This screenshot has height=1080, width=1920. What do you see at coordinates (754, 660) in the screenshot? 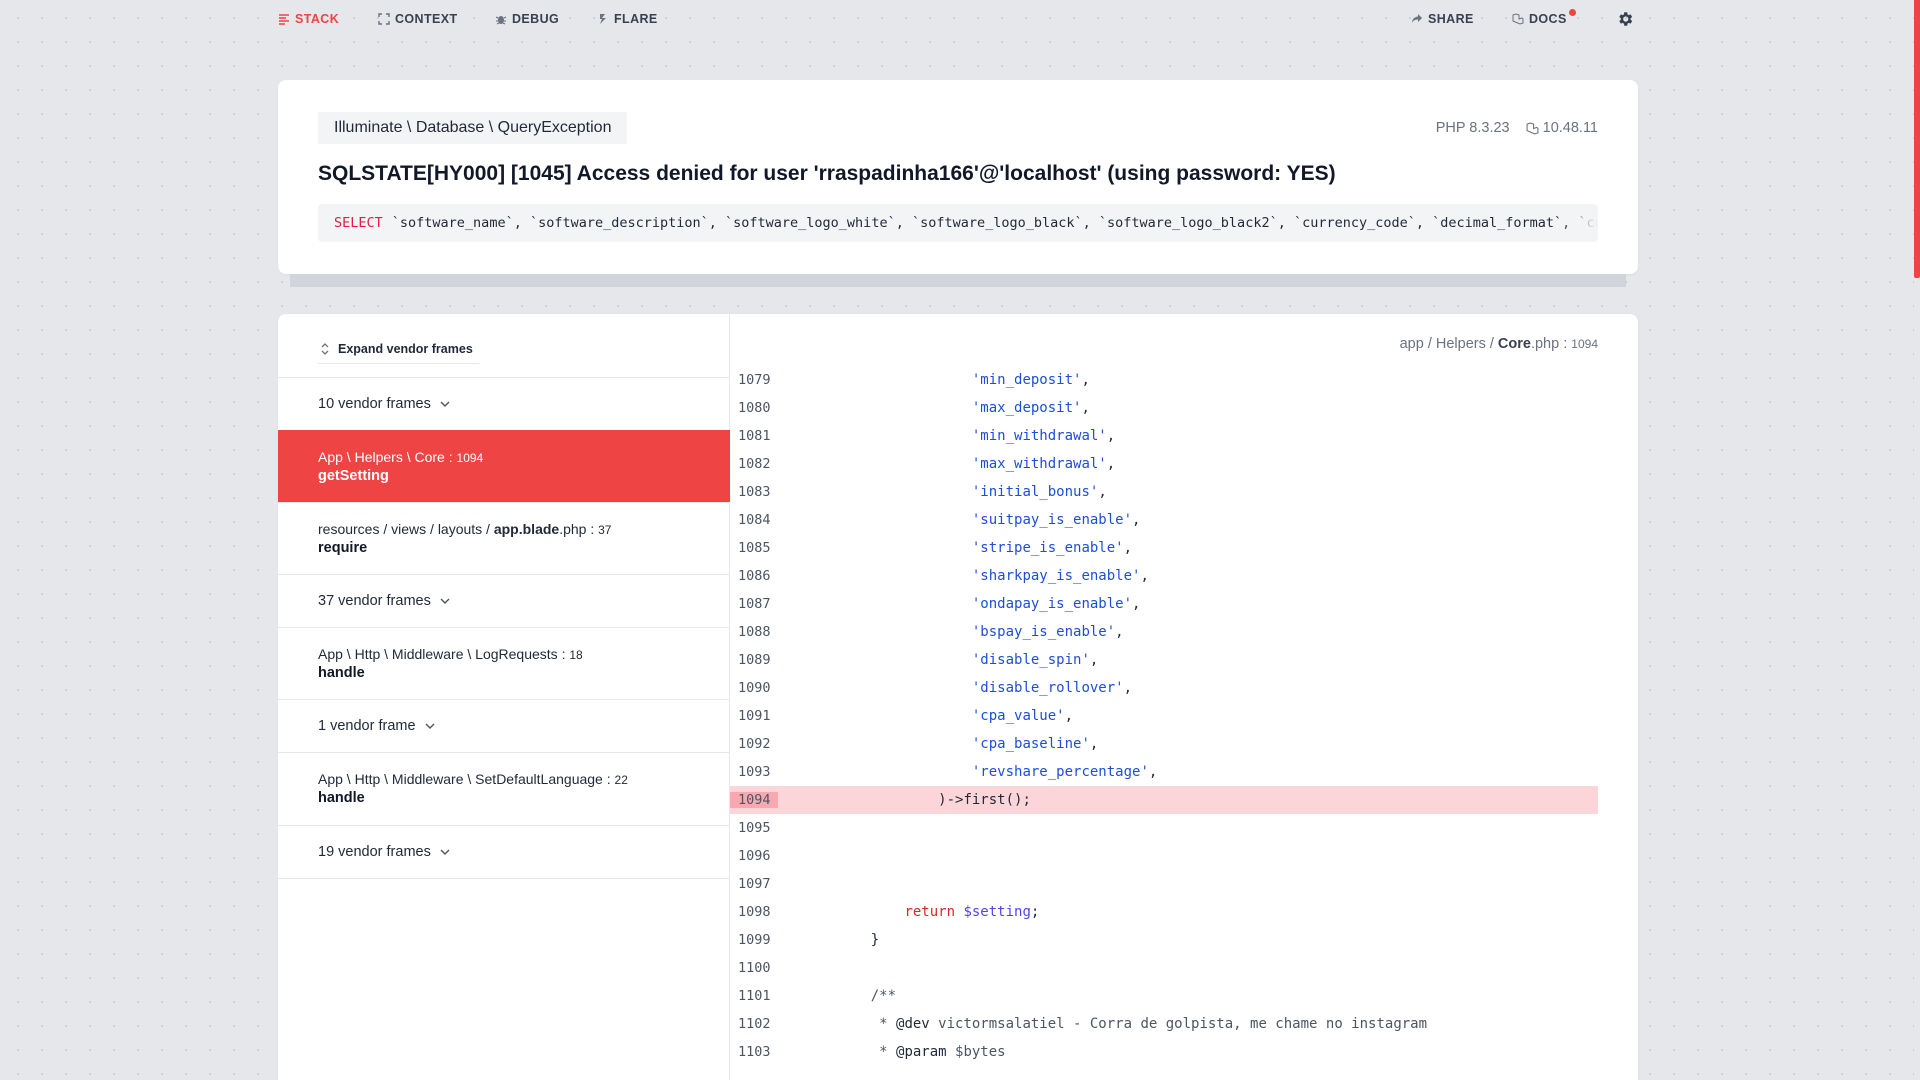
I see `line-number: 1089` at bounding box center [754, 660].